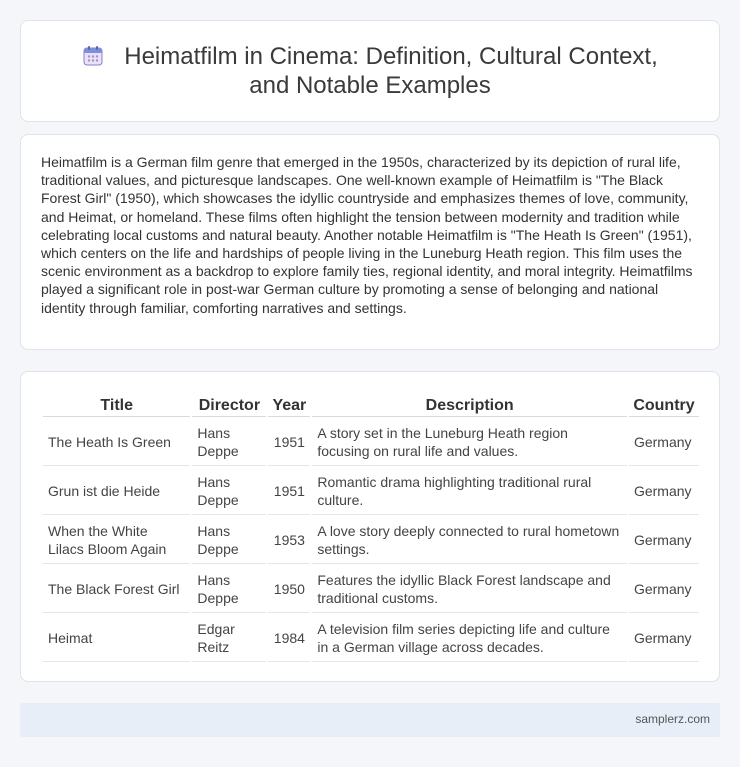 The image size is (740, 767). Describe the element at coordinates (93, 56) in the screenshot. I see `calendar-icon` at that location.